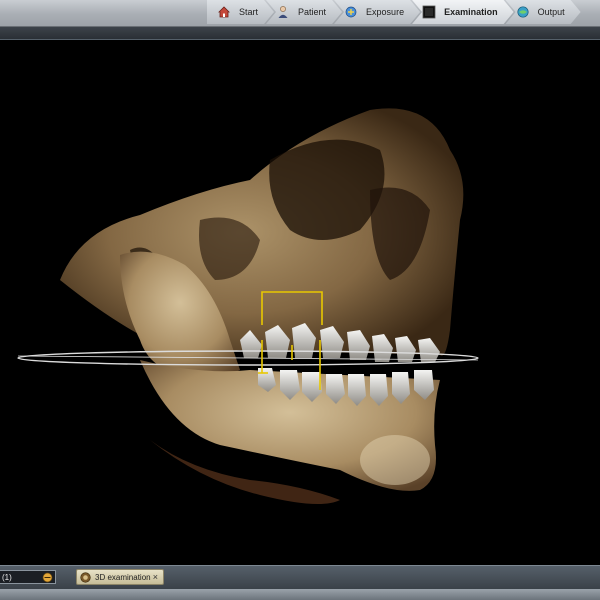  I want to click on tab-3d-examination: 3D examination ×, so click(120, 577).